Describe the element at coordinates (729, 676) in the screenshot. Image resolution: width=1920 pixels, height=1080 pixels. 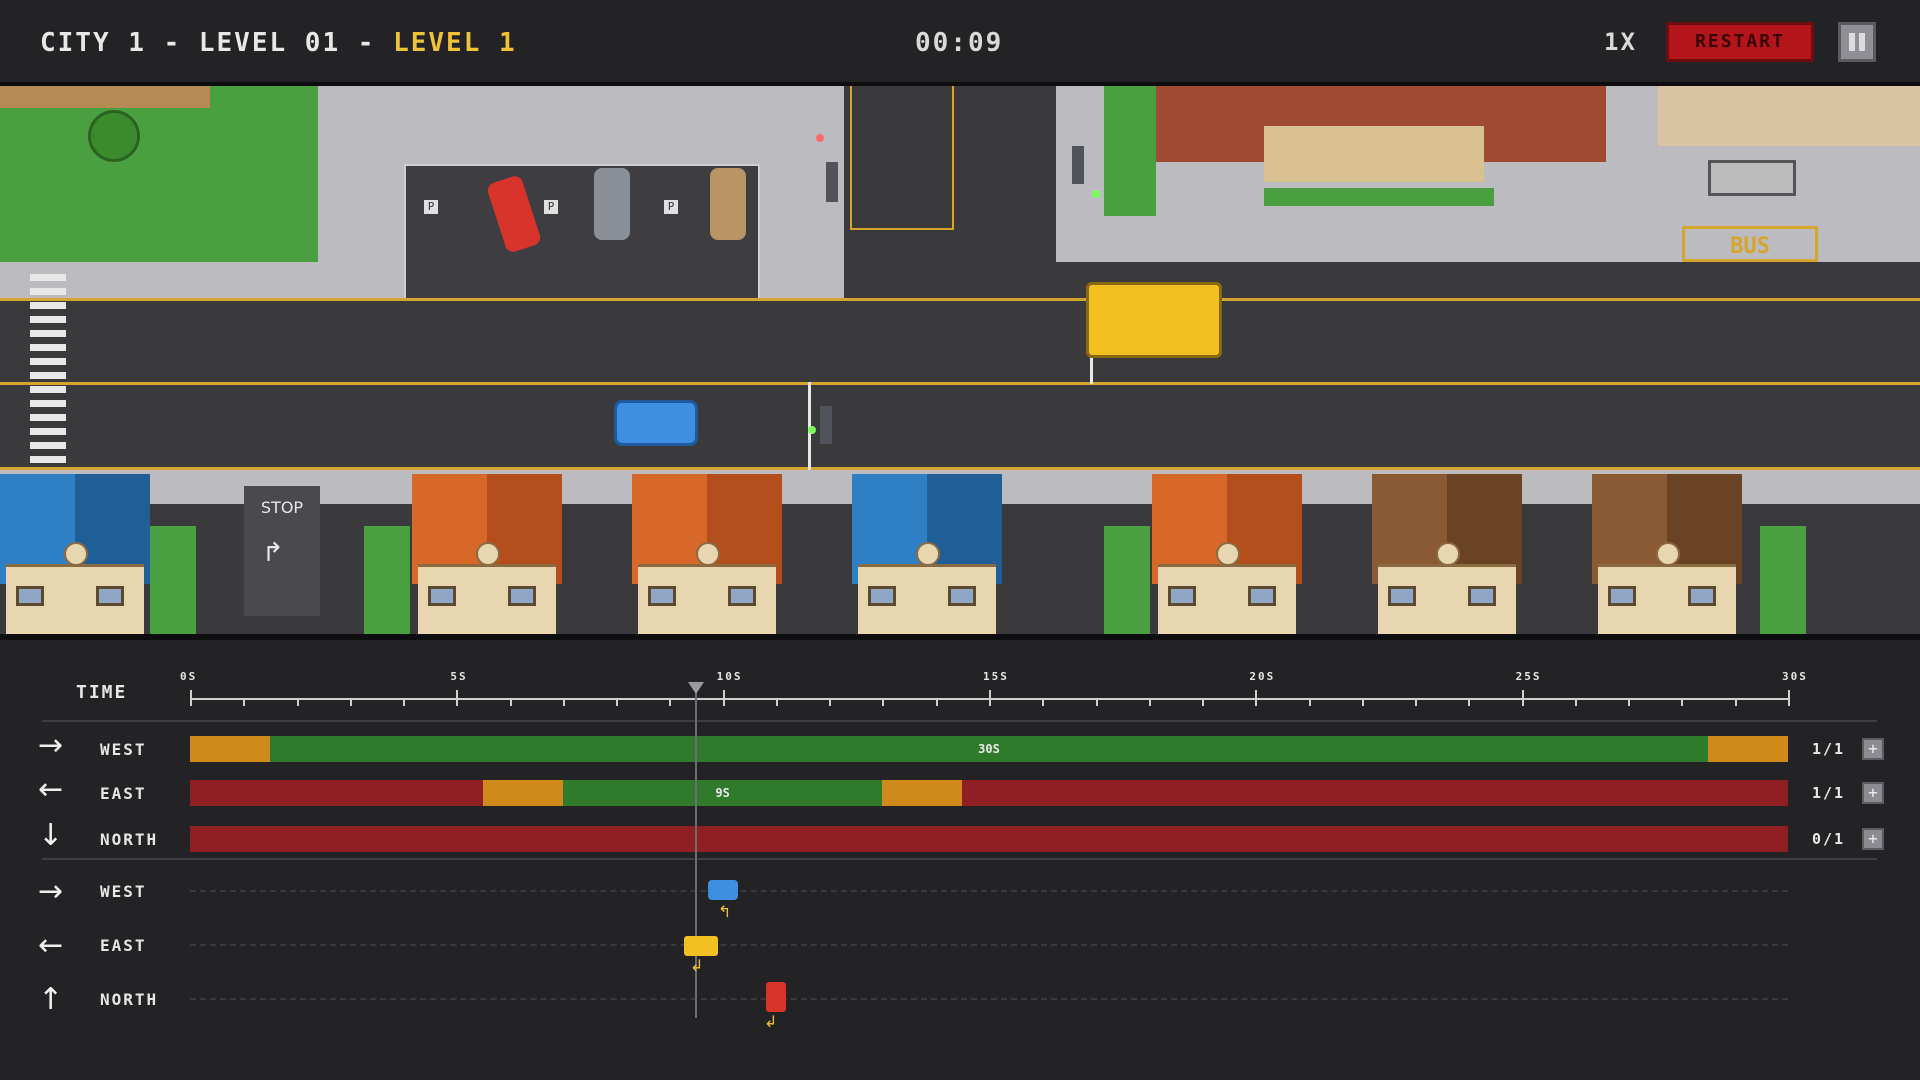
I see `tick-label: 10S` at that location.